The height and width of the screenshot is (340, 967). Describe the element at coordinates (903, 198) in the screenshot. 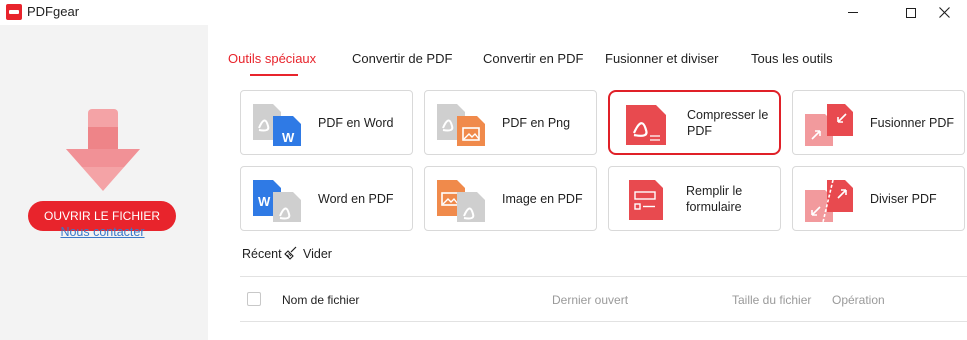

I see `tool-label: Diviser PDF` at that location.